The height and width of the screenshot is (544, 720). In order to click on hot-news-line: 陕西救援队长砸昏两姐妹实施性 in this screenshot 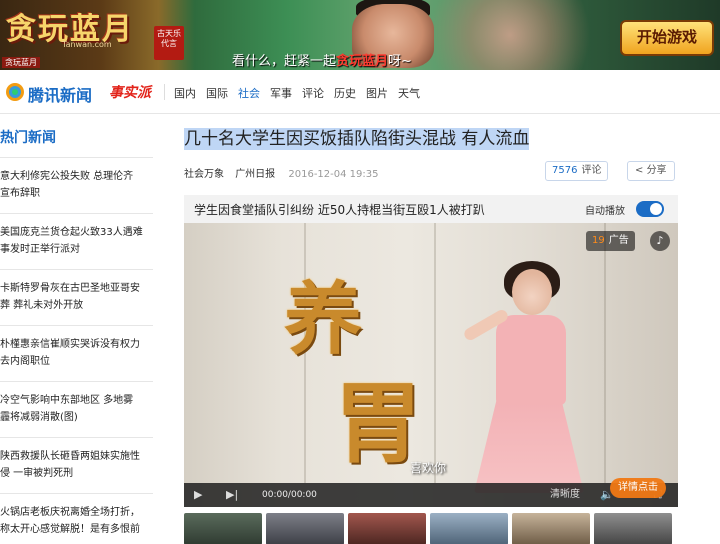, I will do `click(70, 456)`.